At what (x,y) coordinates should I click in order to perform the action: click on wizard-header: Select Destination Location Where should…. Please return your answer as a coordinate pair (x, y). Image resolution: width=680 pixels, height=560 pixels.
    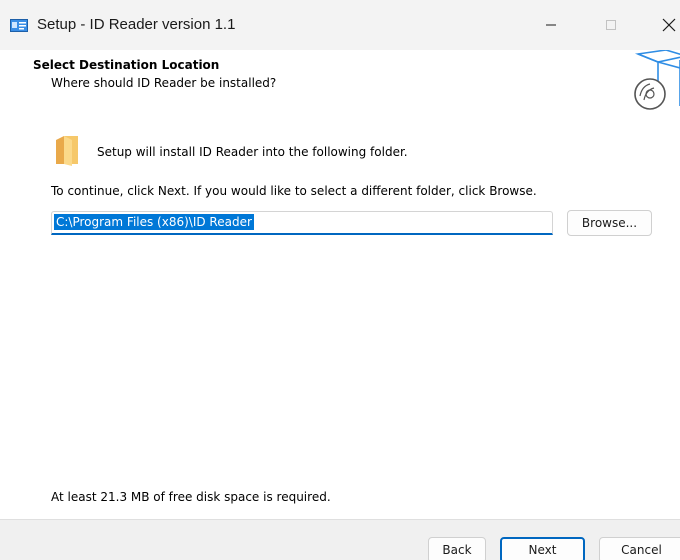
    Looking at the image, I should click on (340, 80).